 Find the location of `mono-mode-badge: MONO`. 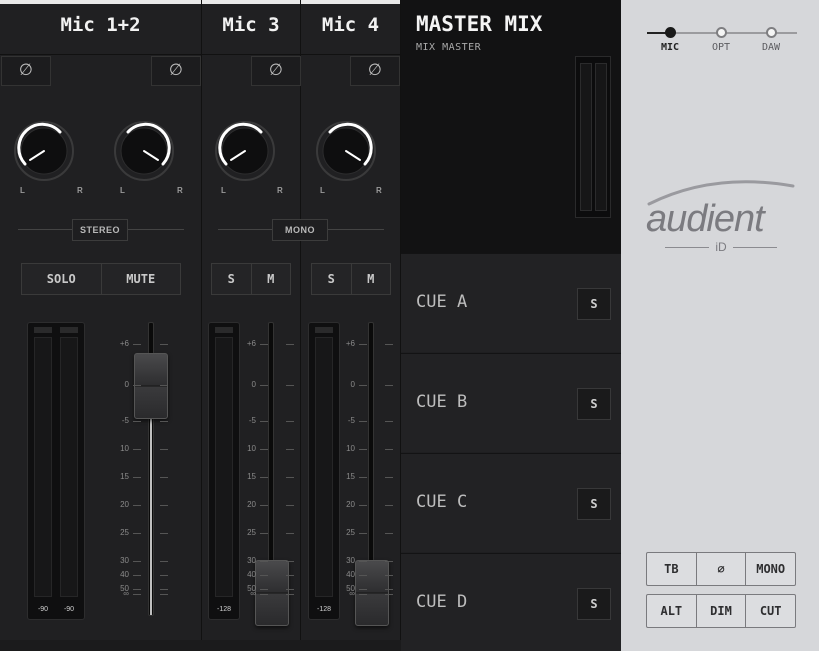

mono-mode-badge: MONO is located at coordinates (300, 230).